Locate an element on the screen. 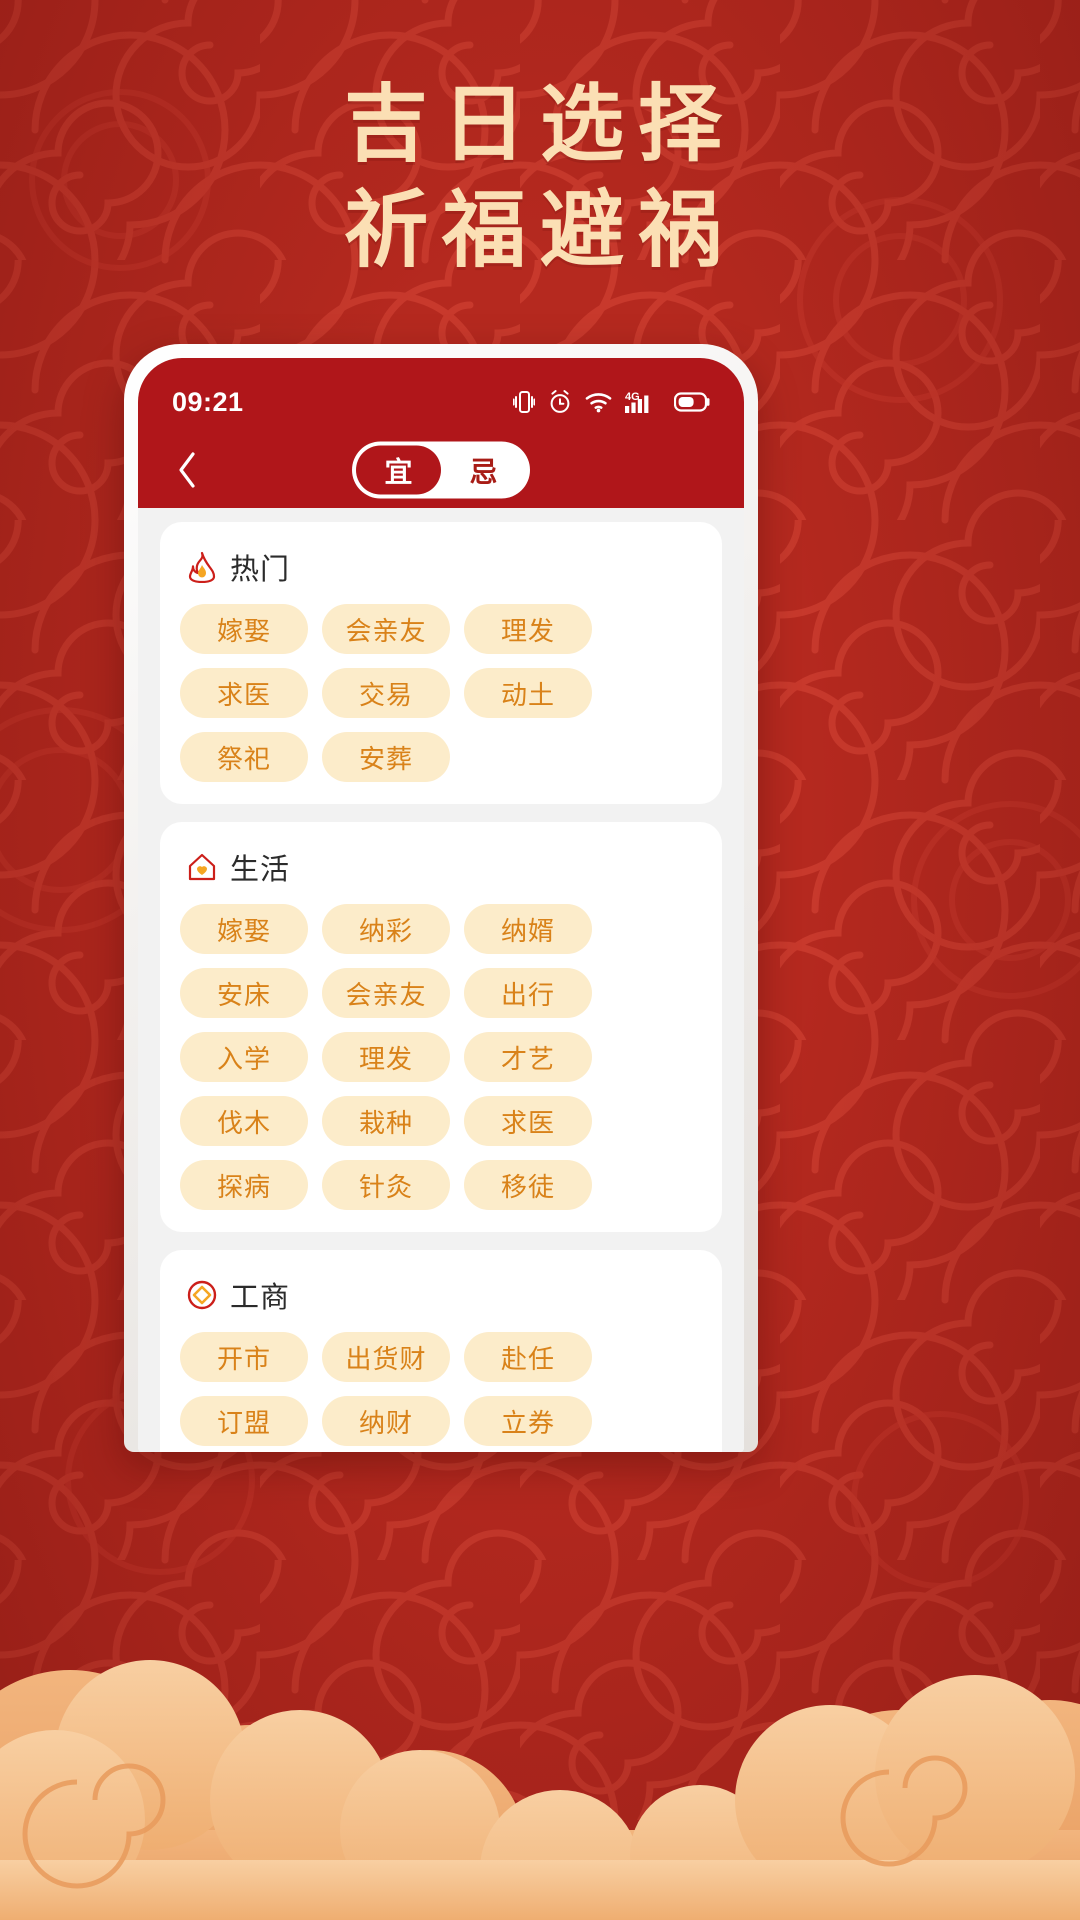  hero-line-1: 吉日选择 is located at coordinates (539, 124).